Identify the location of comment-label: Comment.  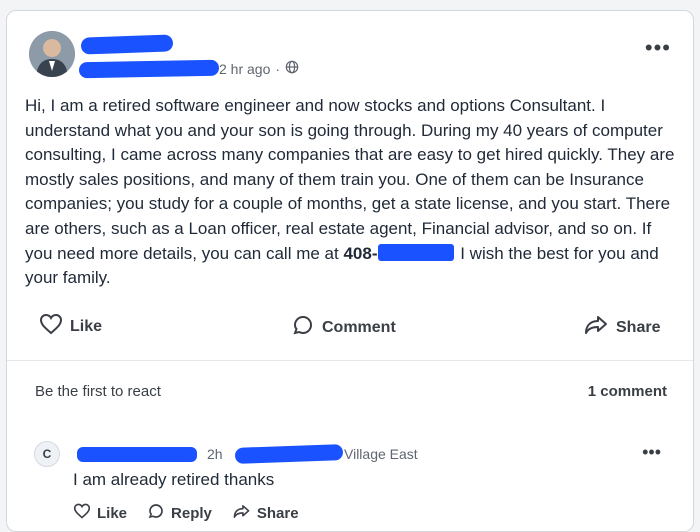
(359, 327).